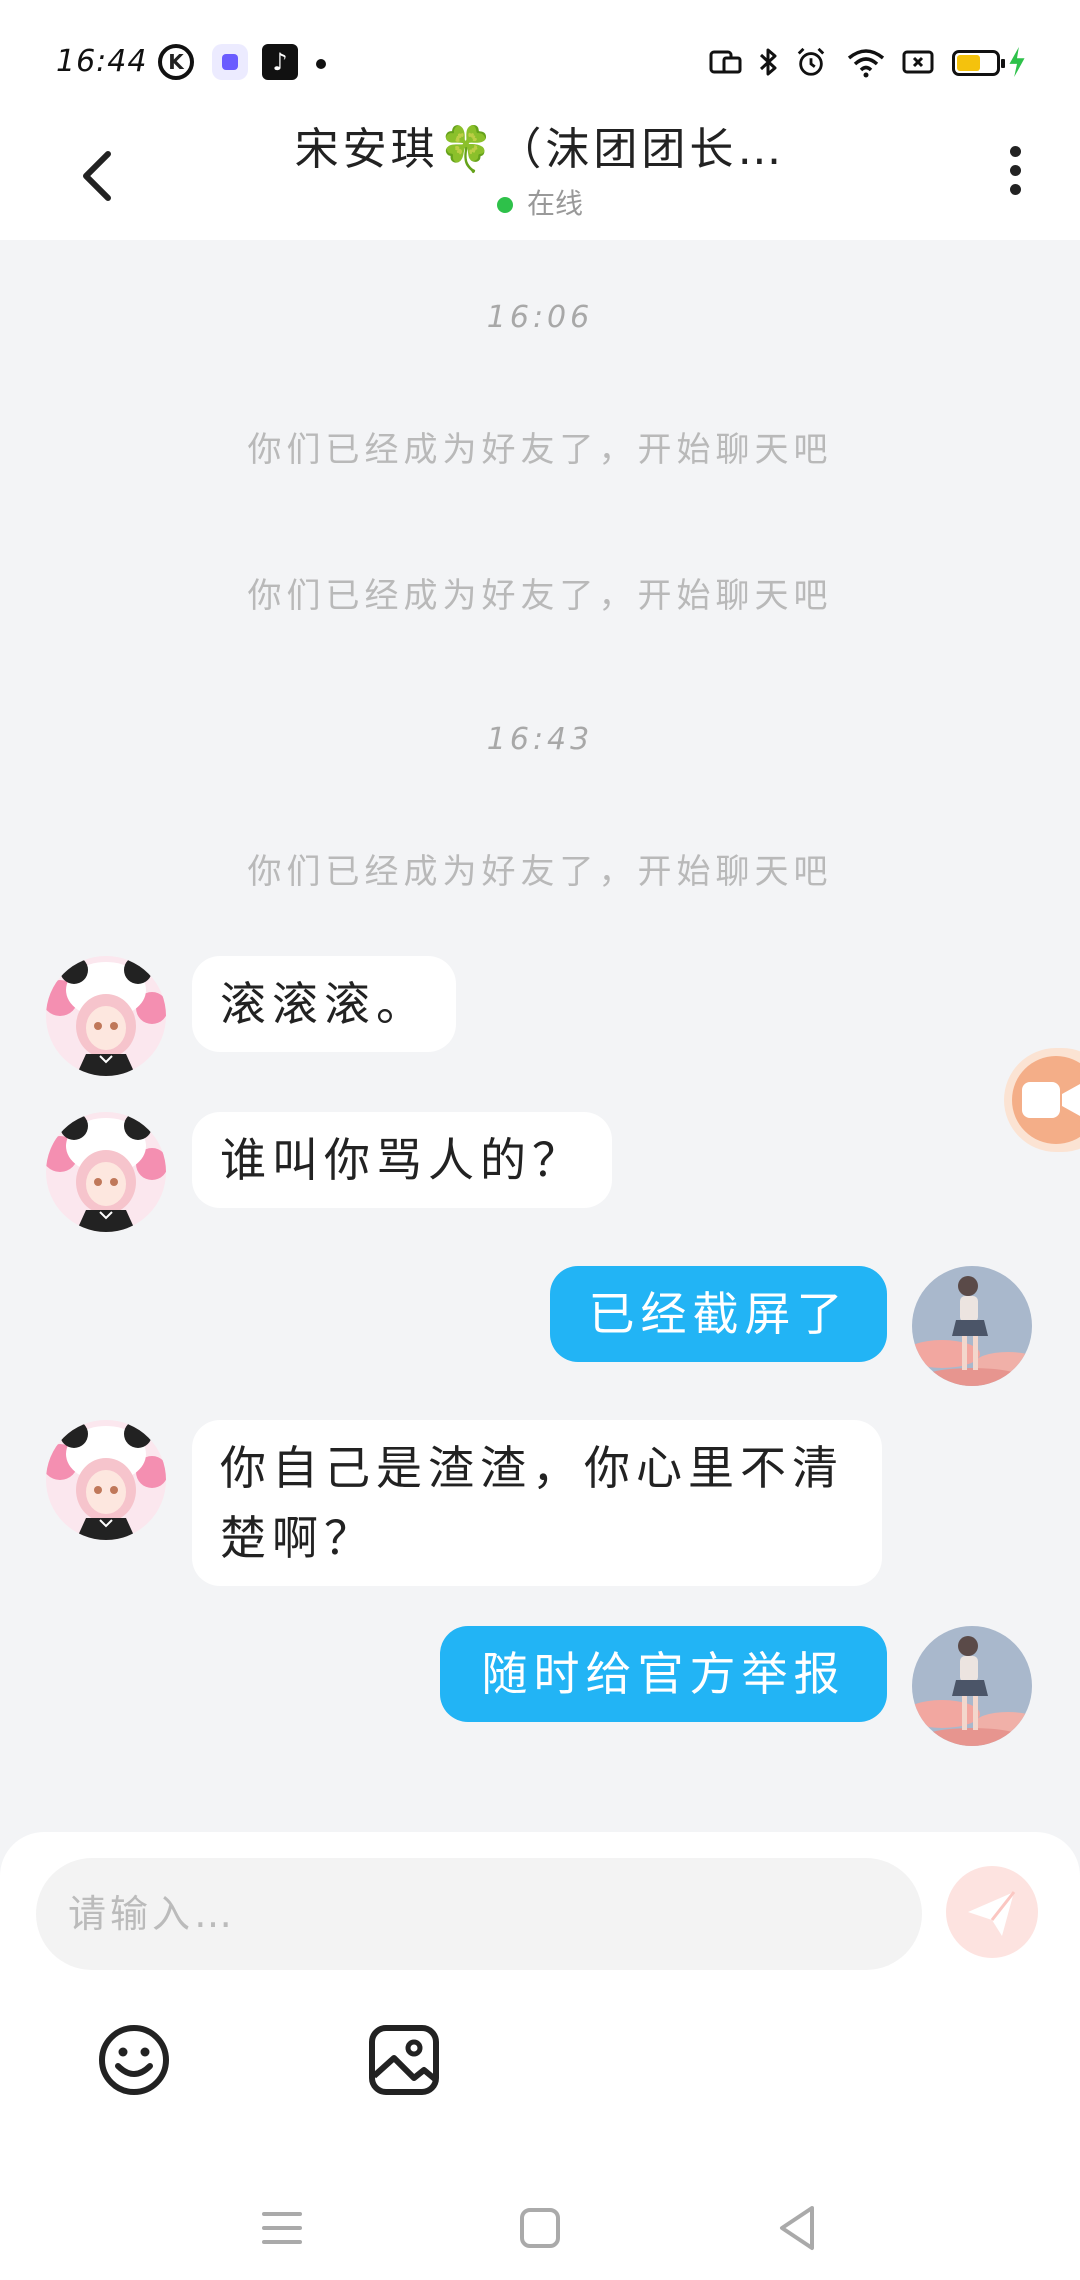 This screenshot has height=2280, width=1080. I want to click on image-button, so click(404, 2060).